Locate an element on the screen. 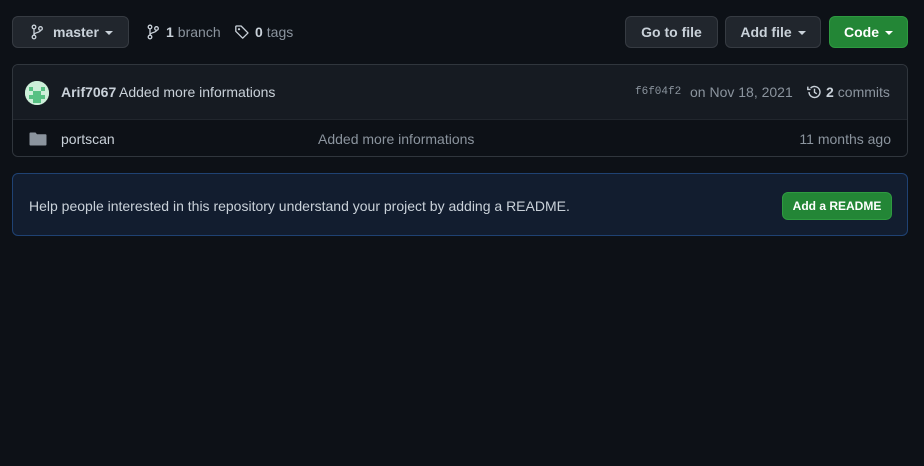 Image resolution: width=924 pixels, height=466 pixels. commit-author: Arif7067 is located at coordinates (88, 92).